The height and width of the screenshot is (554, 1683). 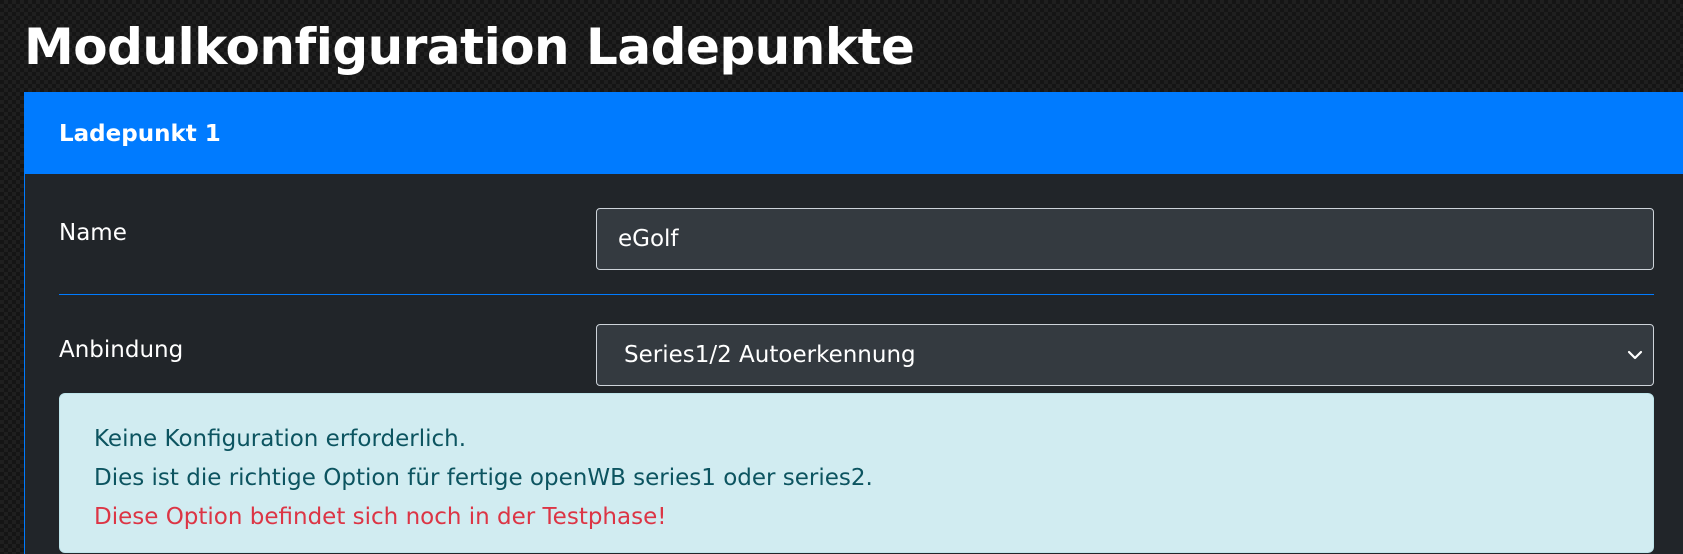 What do you see at coordinates (93, 233) in the screenshot?
I see `name-label: Name` at bounding box center [93, 233].